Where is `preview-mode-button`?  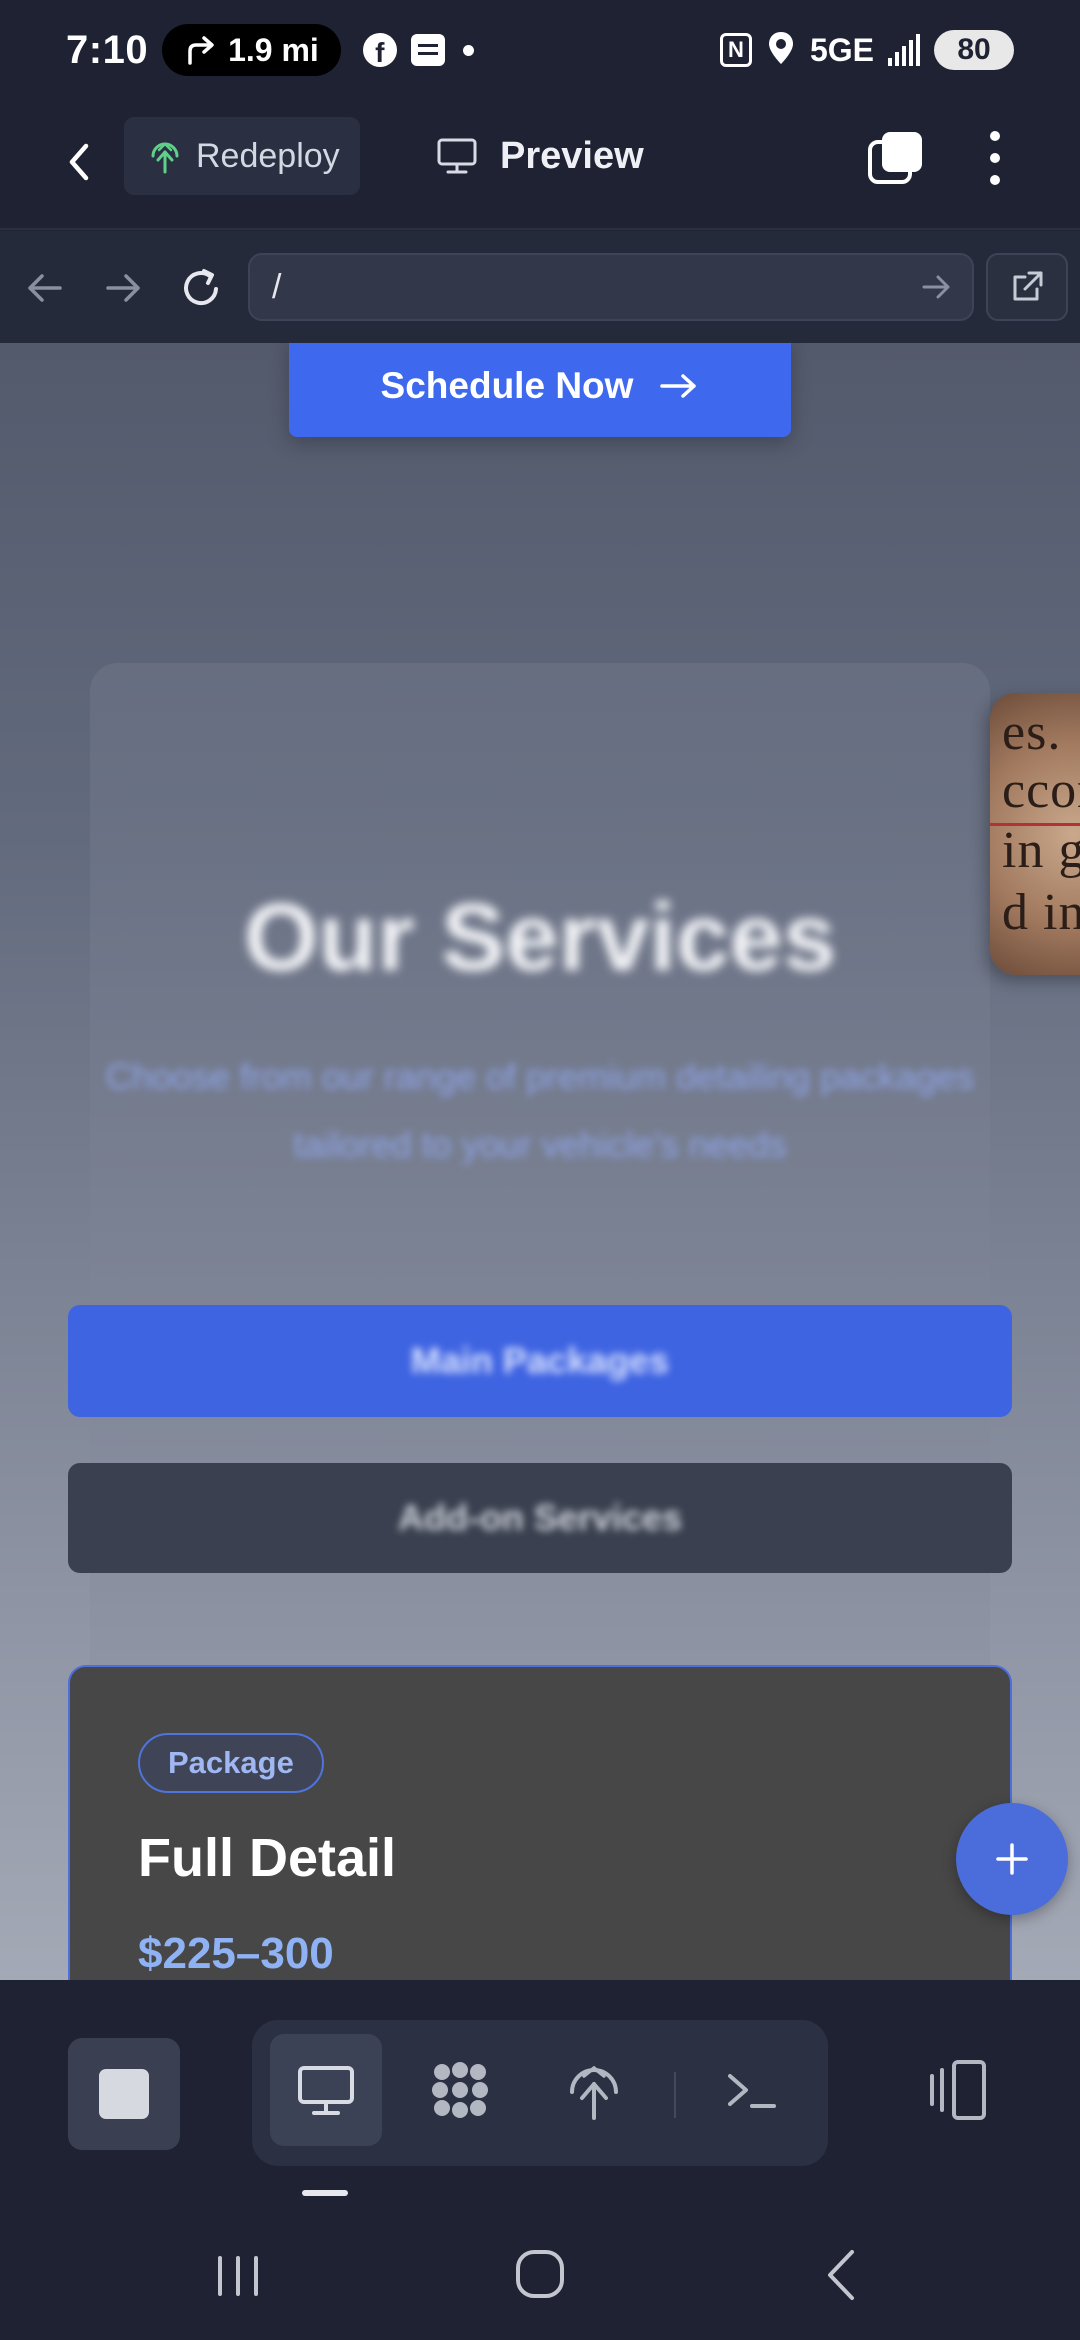
preview-mode-button is located at coordinates (326, 2090).